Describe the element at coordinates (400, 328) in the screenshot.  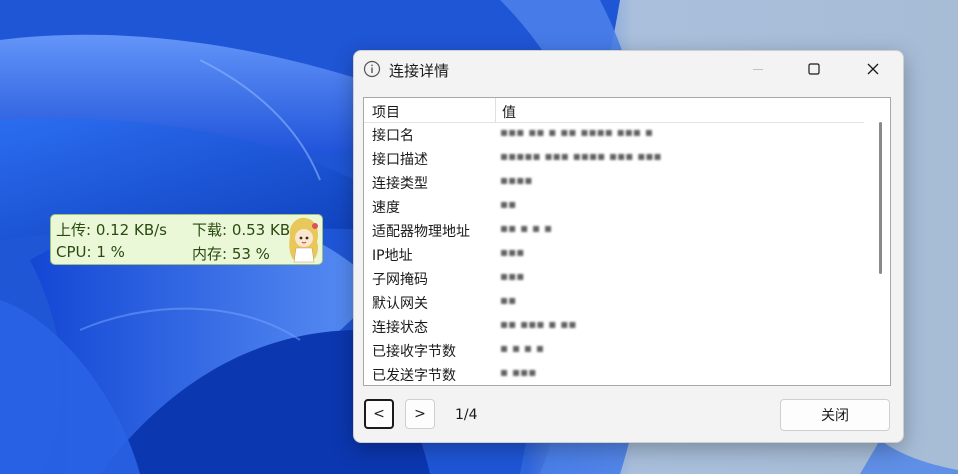
I see `item-key: 连接状态` at that location.